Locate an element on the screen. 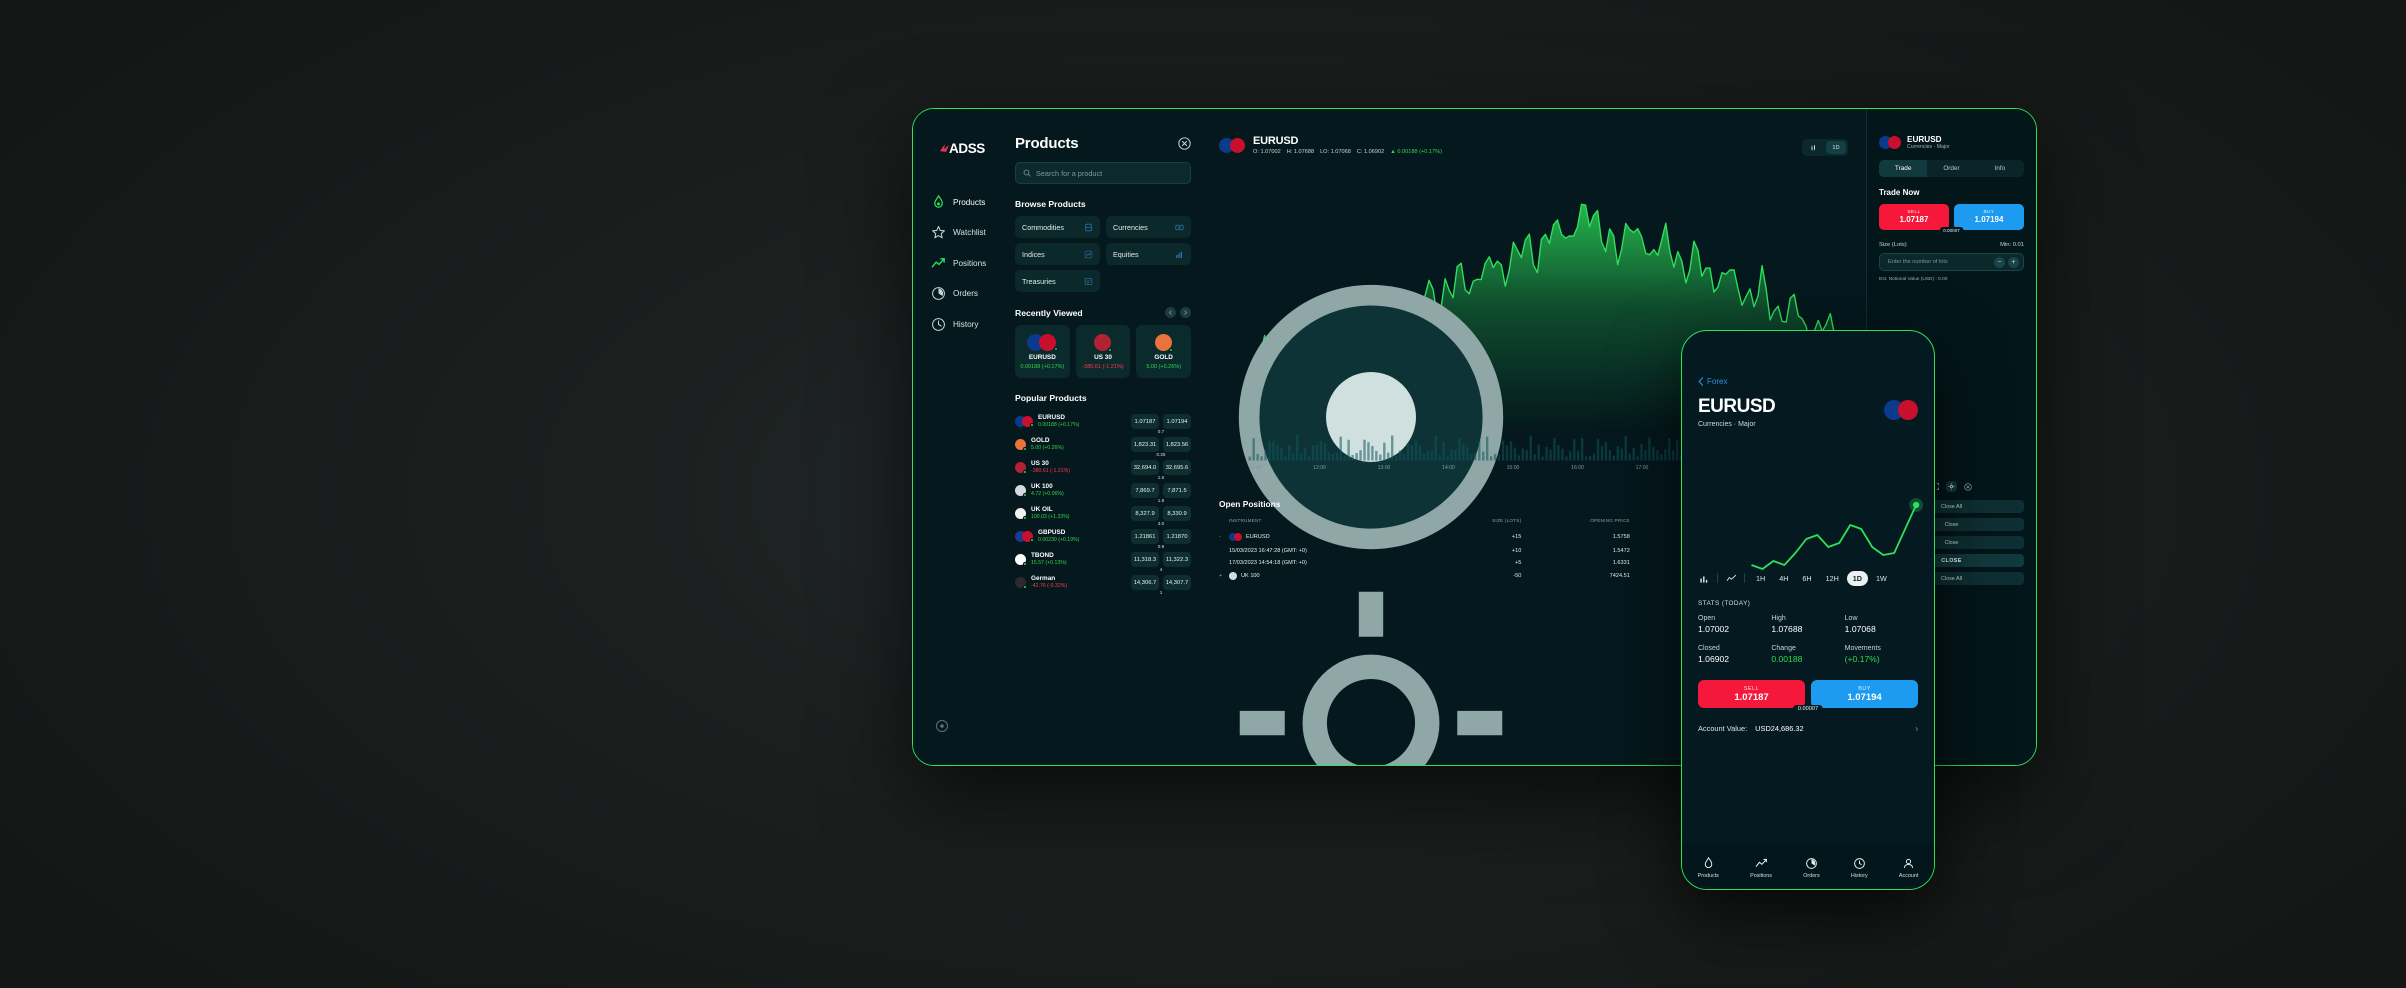 This screenshot has height=988, width=2406. product-bid: 7,869.7 is located at coordinates (1145, 490).